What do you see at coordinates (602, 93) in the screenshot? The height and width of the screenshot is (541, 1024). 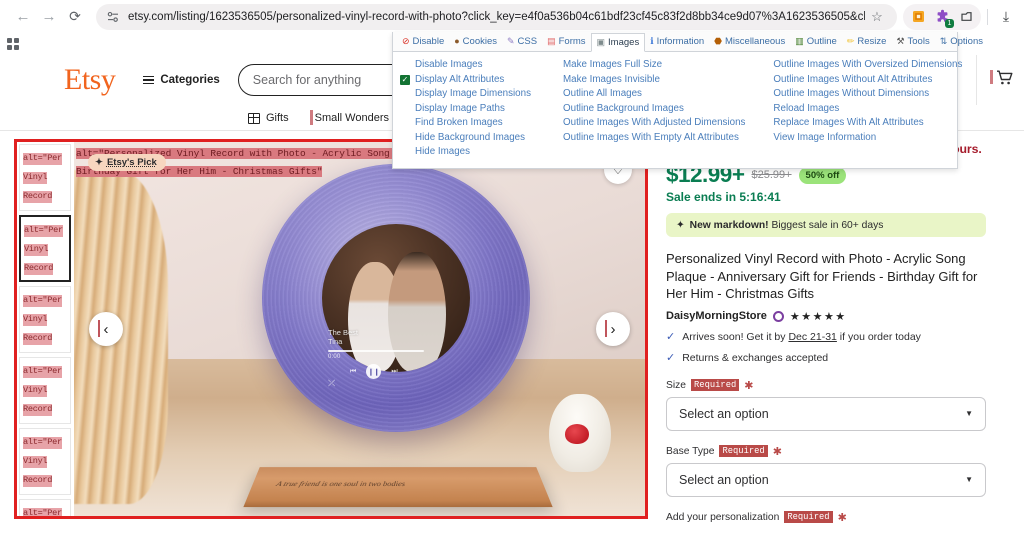 I see `webdev-menu-item-label: Outline All Images` at bounding box center [602, 93].